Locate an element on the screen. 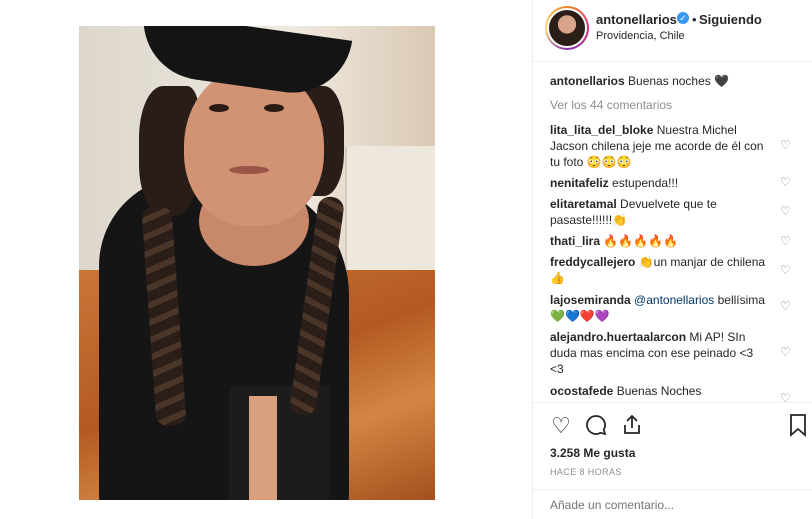  post-caption: antonellarios Buenas noches 🖤 is located at coordinates (639, 81).